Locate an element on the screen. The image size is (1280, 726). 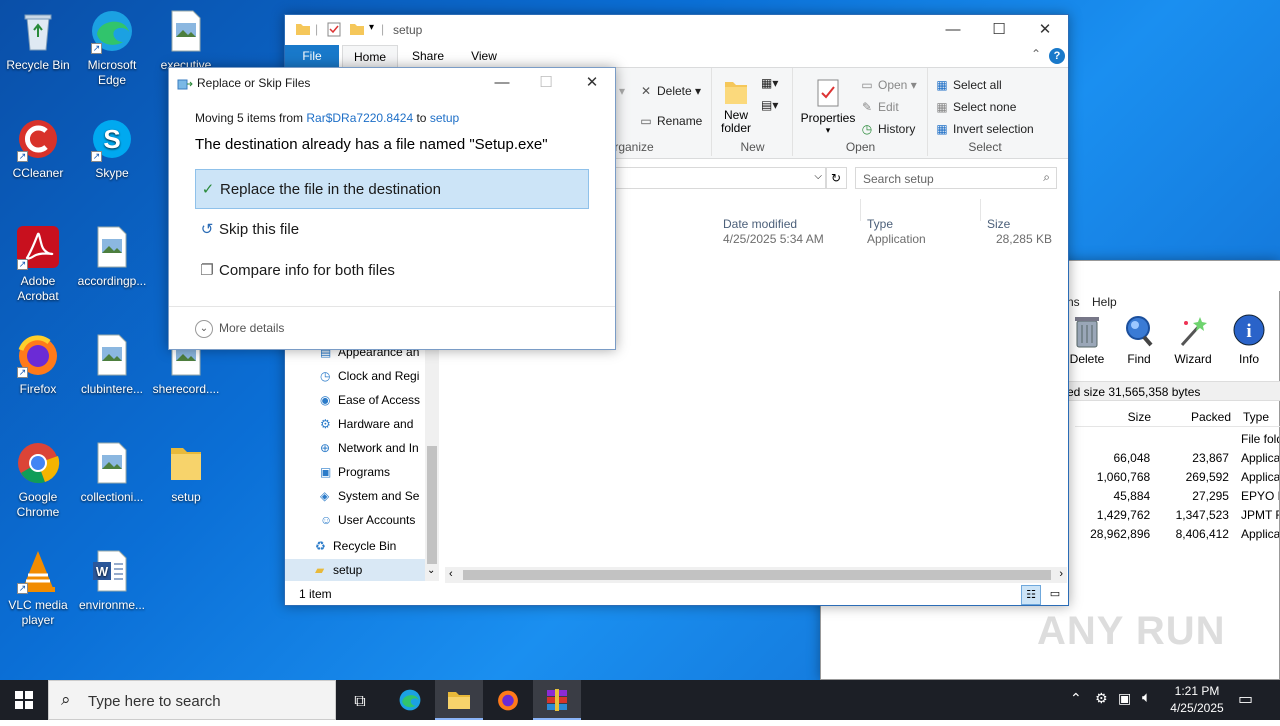
winrar-delete-button: Delete is located at coordinates (1087, 339).